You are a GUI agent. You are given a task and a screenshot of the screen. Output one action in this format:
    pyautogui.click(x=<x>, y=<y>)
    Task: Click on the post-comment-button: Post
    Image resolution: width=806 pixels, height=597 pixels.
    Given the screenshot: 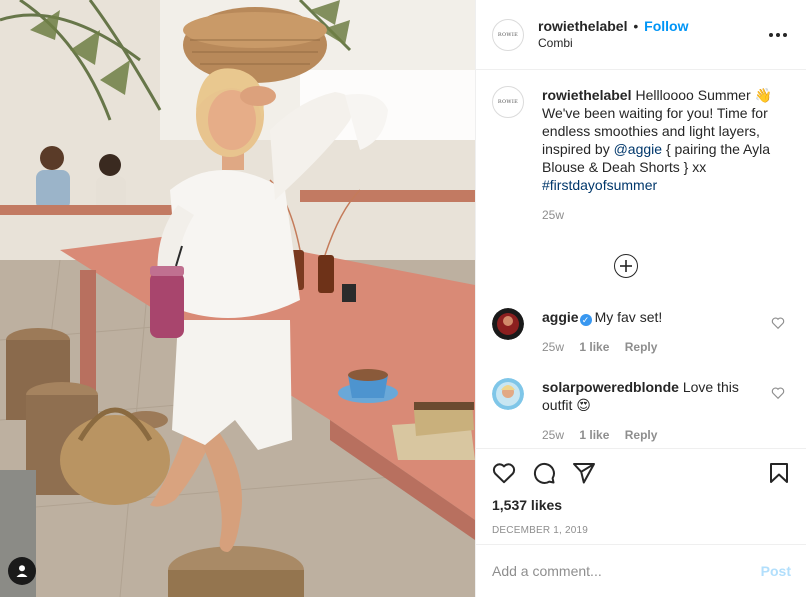 What is the action you would take?
    pyautogui.click(x=776, y=571)
    